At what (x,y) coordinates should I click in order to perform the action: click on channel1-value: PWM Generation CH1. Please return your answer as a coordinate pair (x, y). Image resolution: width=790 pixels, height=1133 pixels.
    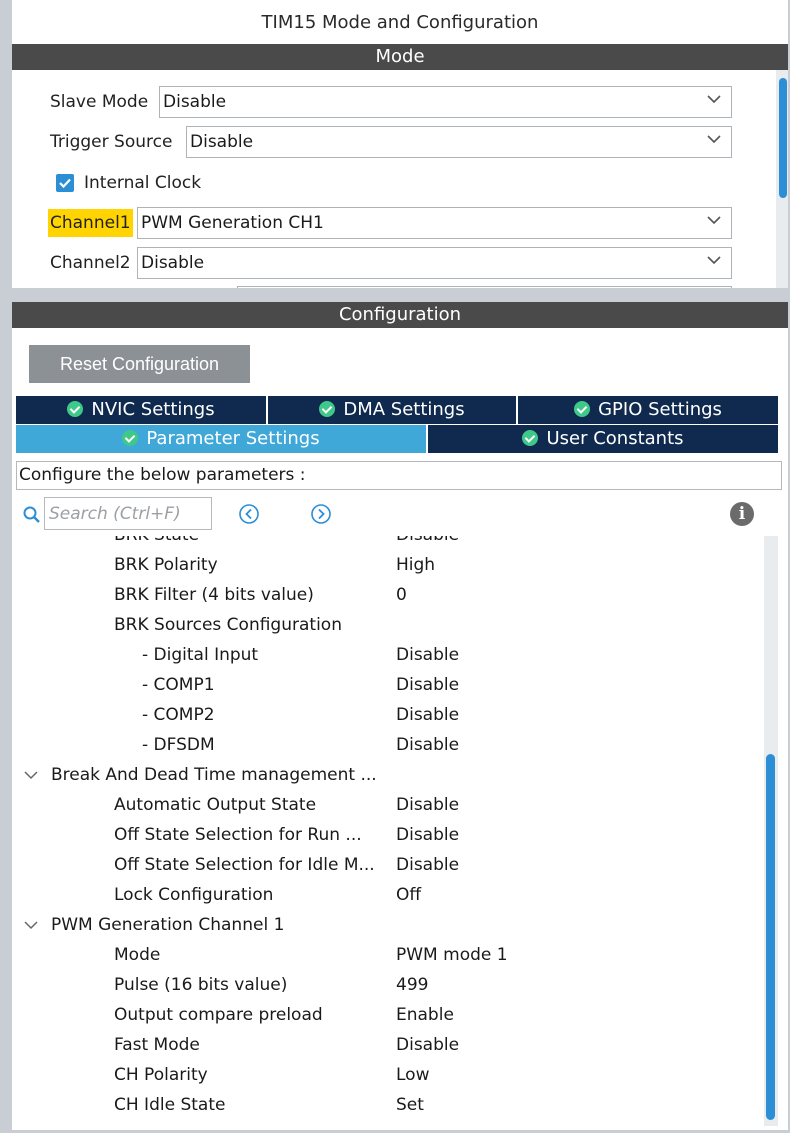
    Looking at the image, I should click on (232, 223).